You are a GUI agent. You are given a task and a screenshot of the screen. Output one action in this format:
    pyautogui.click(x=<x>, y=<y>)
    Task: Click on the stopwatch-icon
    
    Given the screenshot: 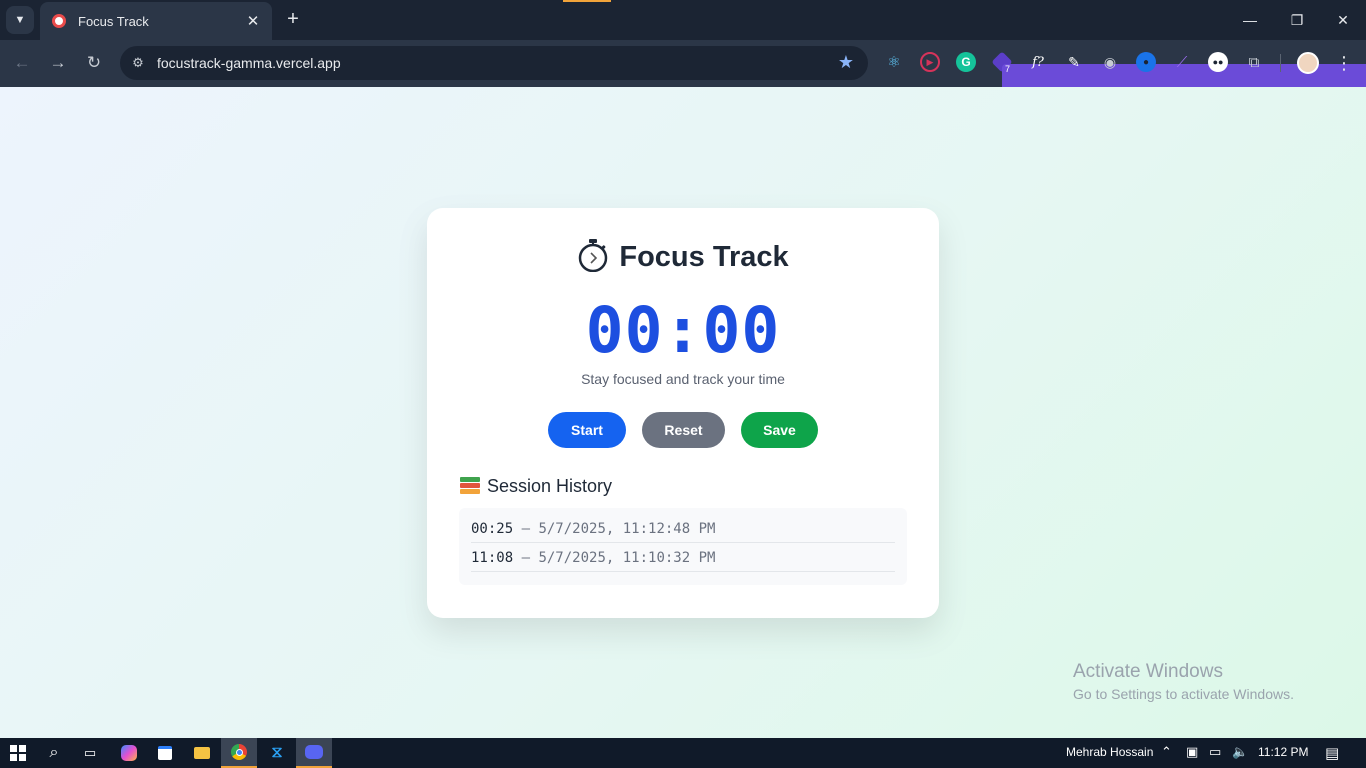 What is the action you would take?
    pyautogui.click(x=593, y=256)
    